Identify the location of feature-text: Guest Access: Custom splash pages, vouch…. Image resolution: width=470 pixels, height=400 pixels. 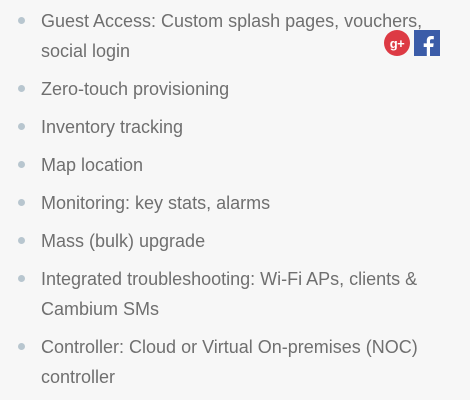
(232, 36).